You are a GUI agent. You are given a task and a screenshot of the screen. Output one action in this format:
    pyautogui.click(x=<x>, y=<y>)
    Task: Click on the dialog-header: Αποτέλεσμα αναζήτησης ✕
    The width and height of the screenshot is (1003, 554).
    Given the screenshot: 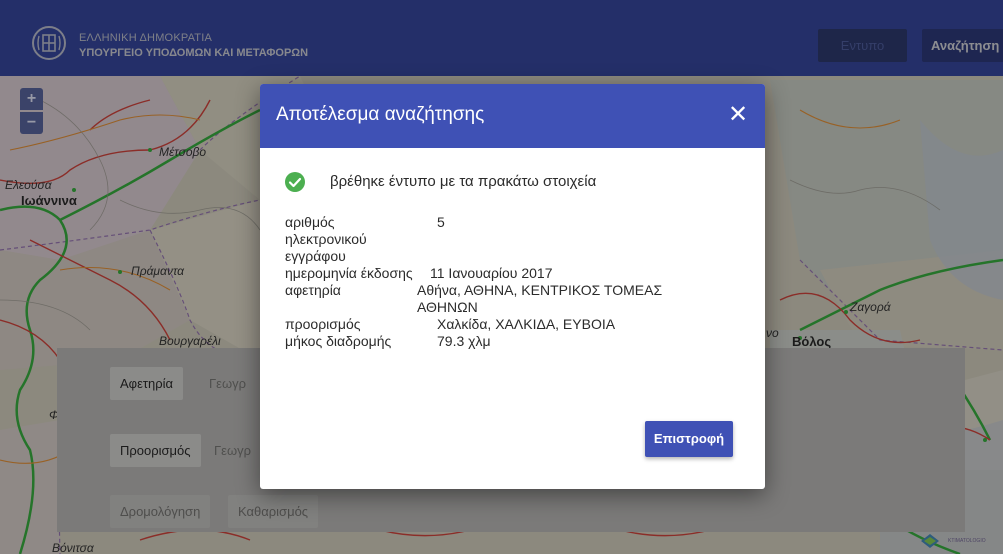 What is the action you would take?
    pyautogui.click(x=512, y=116)
    